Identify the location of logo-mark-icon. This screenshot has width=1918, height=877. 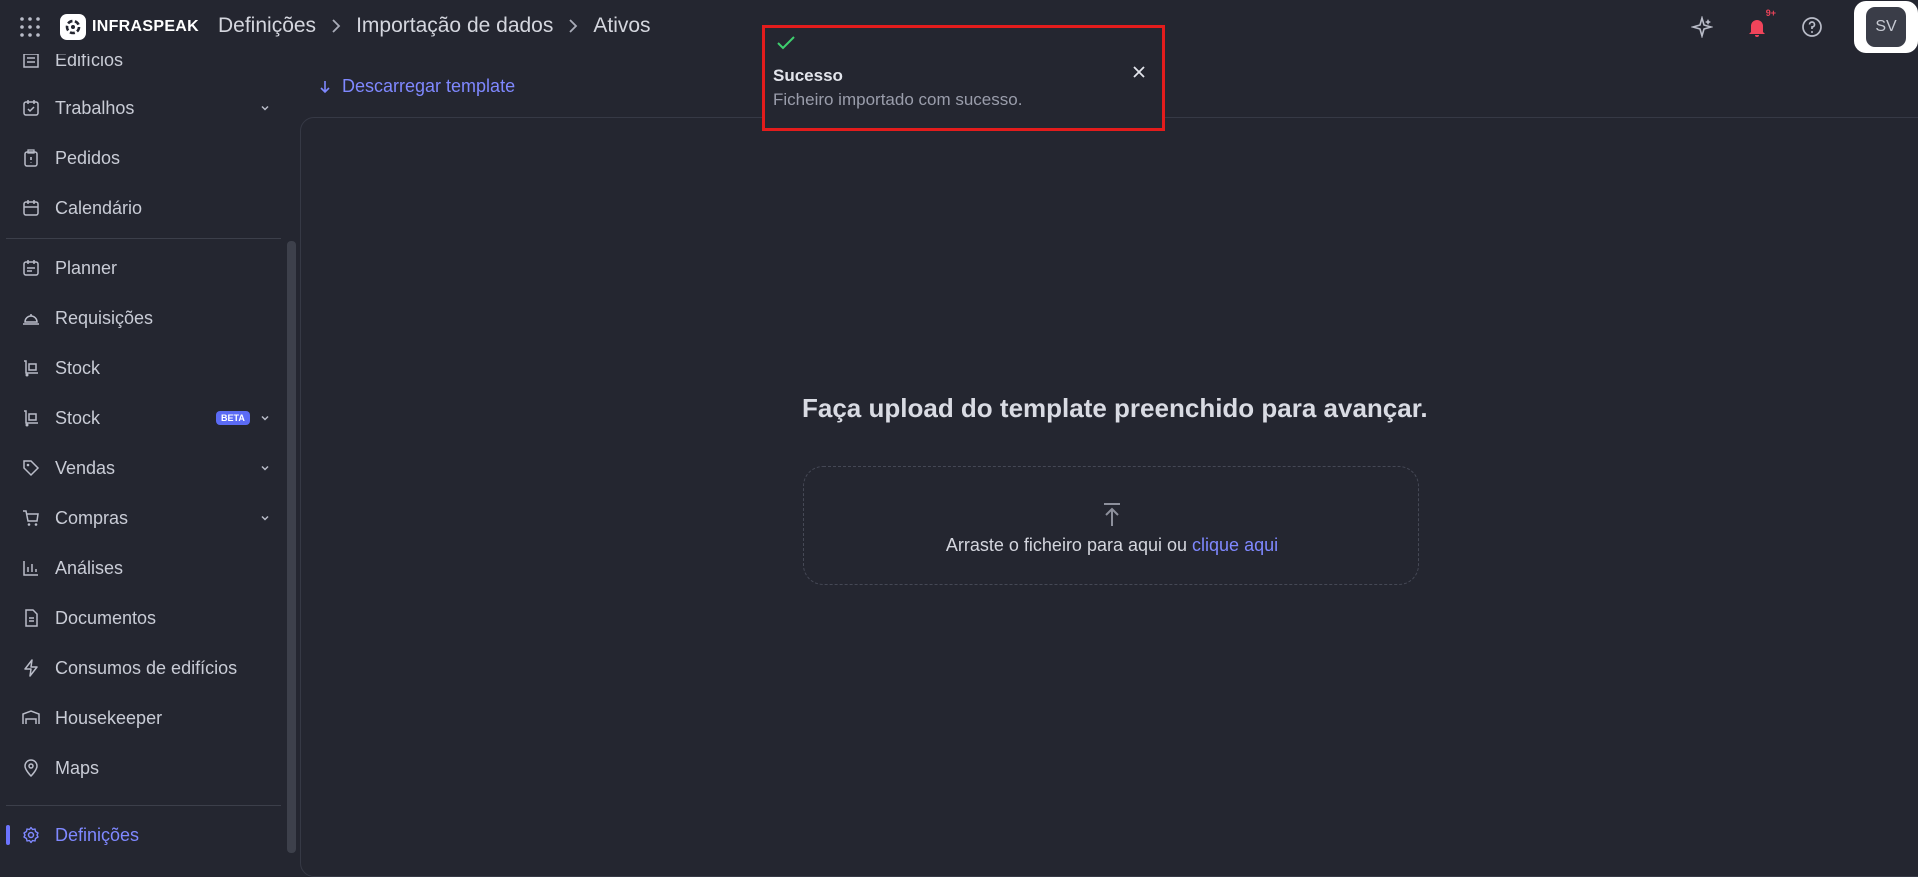
(73, 27).